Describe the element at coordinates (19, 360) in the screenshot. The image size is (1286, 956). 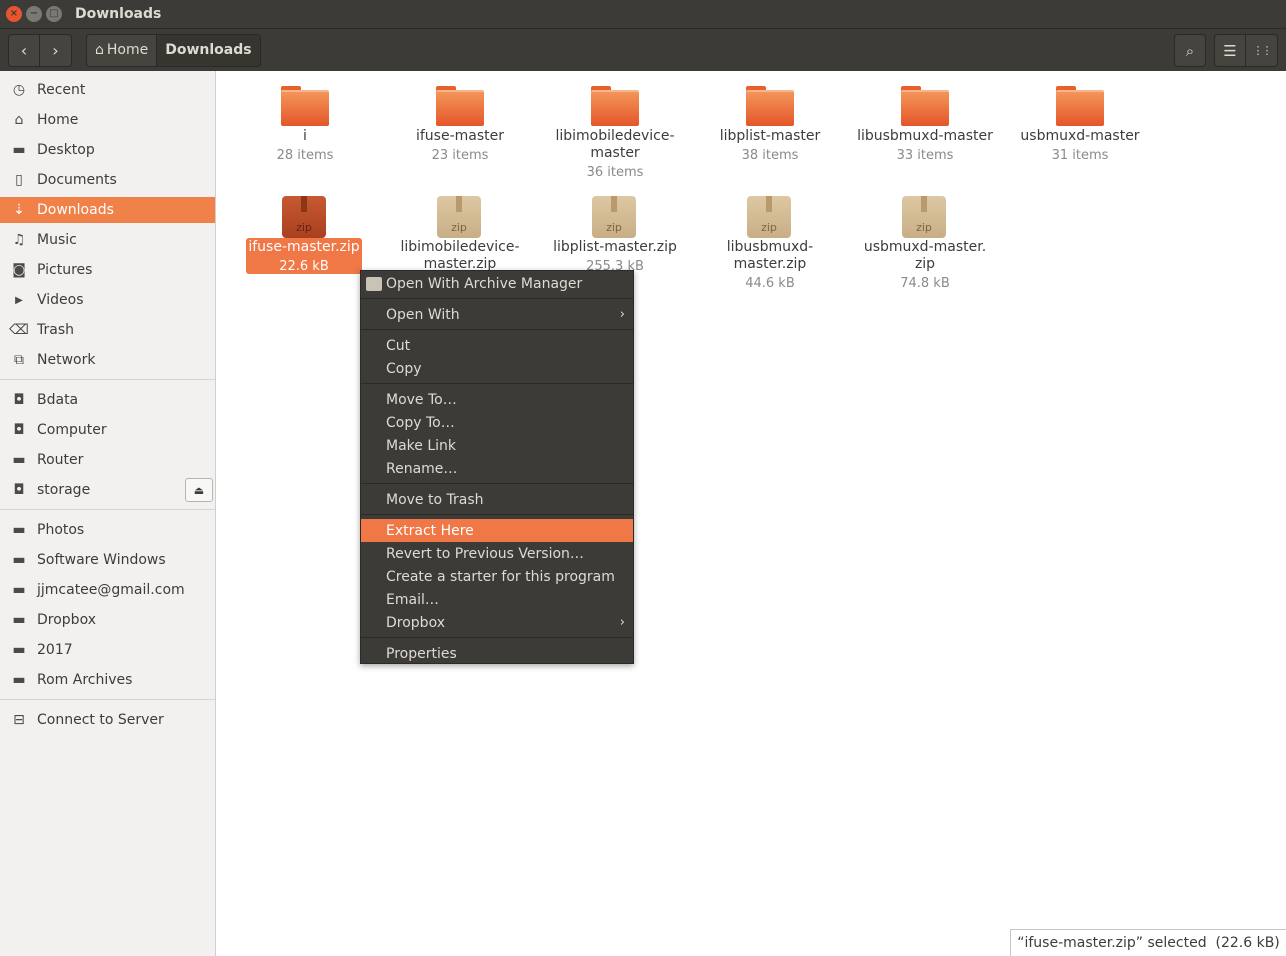
I see `network-icon: ⧉` at that location.